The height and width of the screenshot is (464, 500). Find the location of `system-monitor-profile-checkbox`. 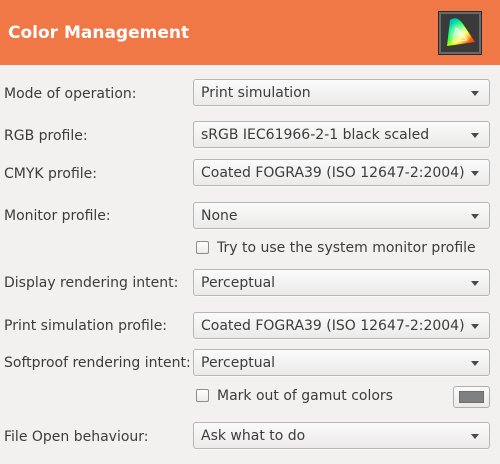

system-monitor-profile-checkbox is located at coordinates (202, 247).